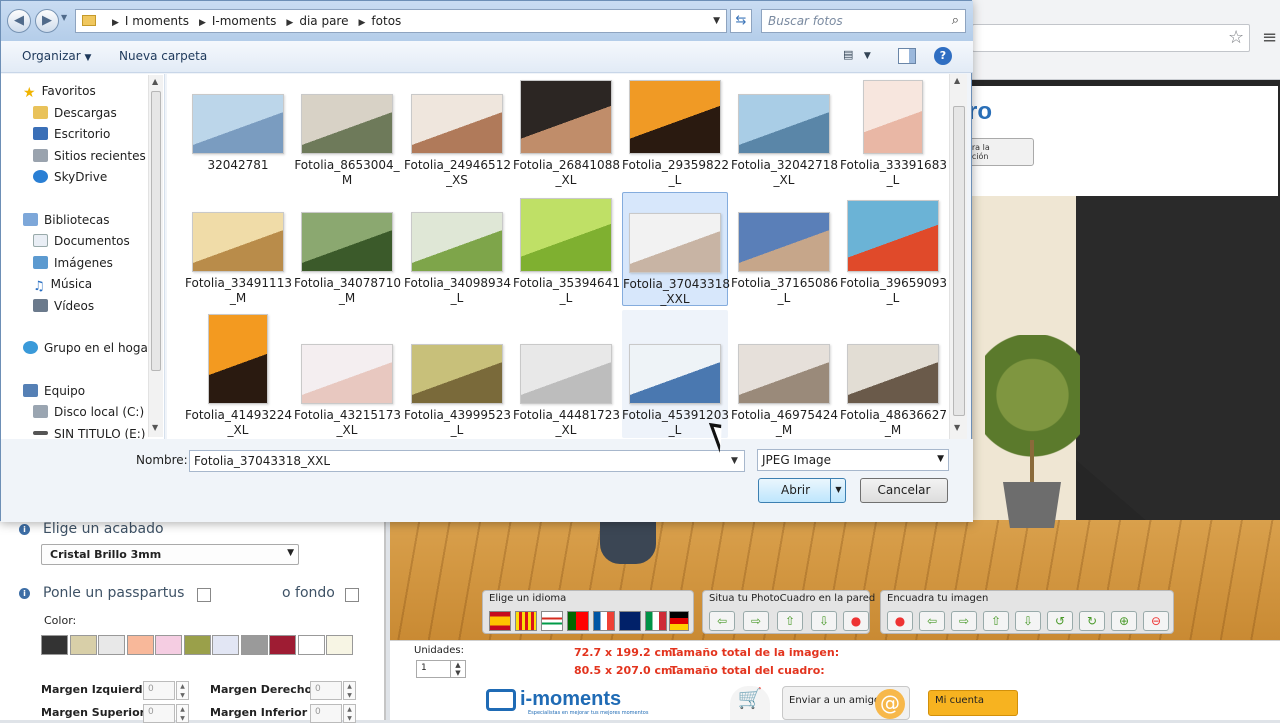 This screenshot has height=723, width=1280. What do you see at coordinates (73, 263) in the screenshot?
I see `nav-images: Imágenes` at bounding box center [73, 263].